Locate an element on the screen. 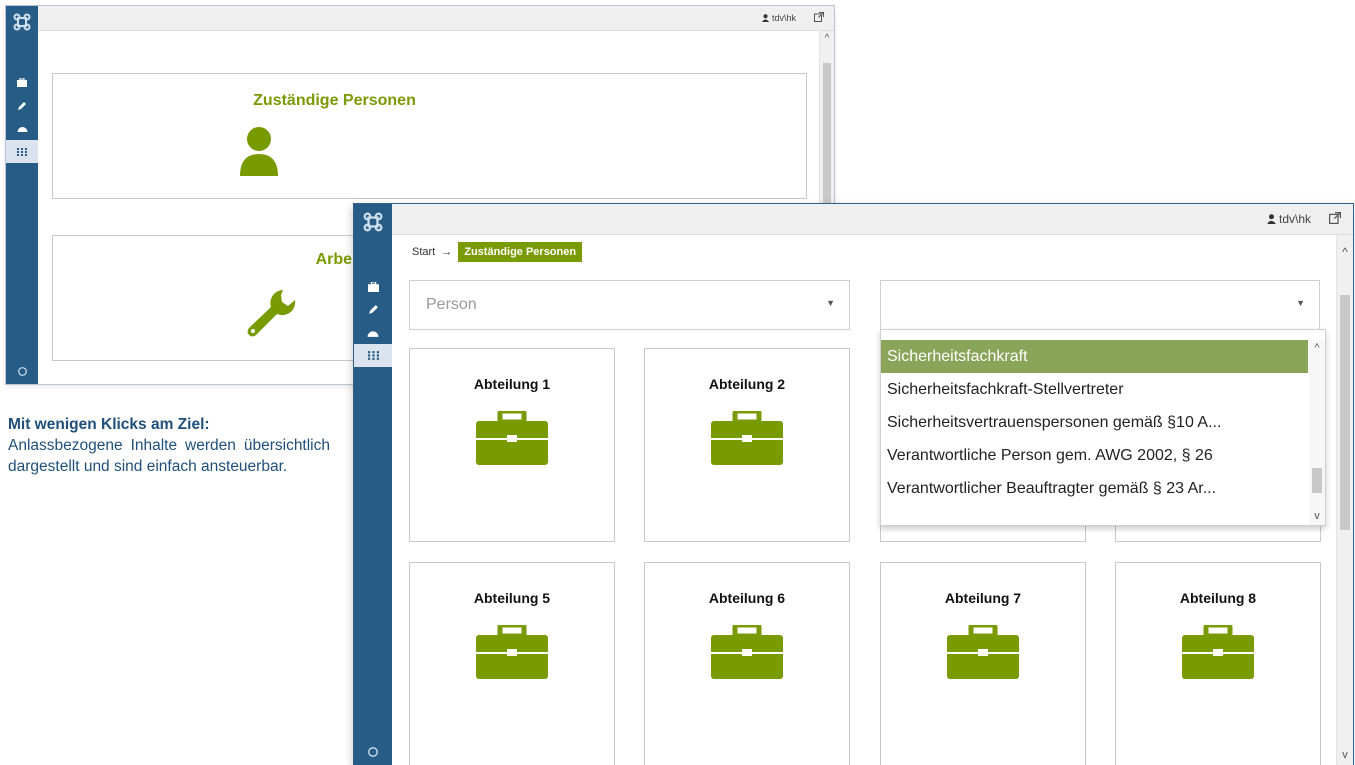 This screenshot has width=1355, height=765. dropdown-option: Sicherheitsfachkraft is located at coordinates (1094, 356).